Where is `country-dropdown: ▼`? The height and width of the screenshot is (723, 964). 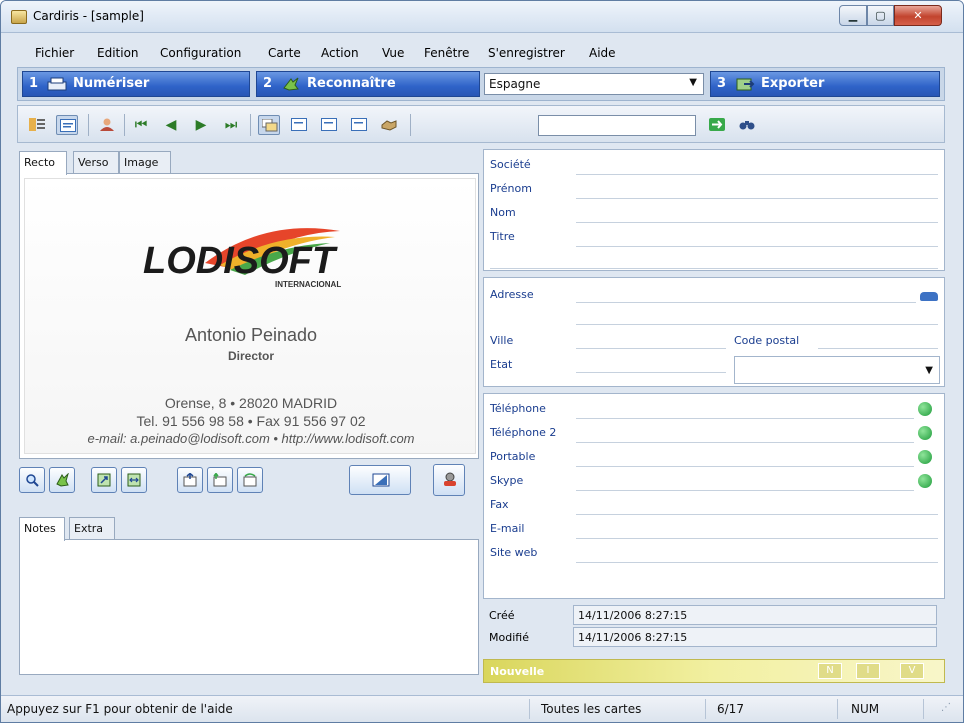 country-dropdown: ▼ is located at coordinates (837, 370).